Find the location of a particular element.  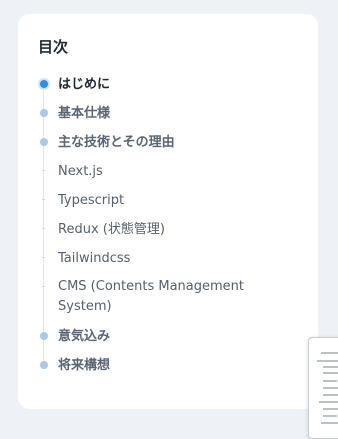

toc-item-main-tech: 主な技術とその理由 is located at coordinates (168, 142).